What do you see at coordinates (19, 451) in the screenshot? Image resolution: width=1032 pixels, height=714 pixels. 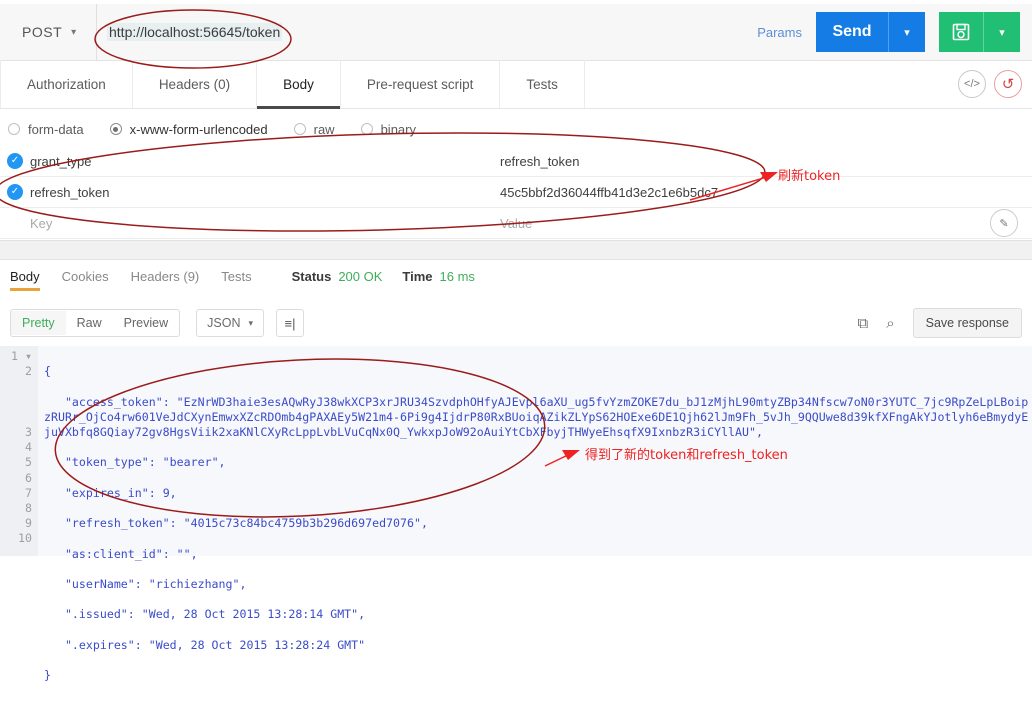 I see `line-number-gutter: 1 ▾ 2 3 4 5 6 7 8 9 10` at bounding box center [19, 451].